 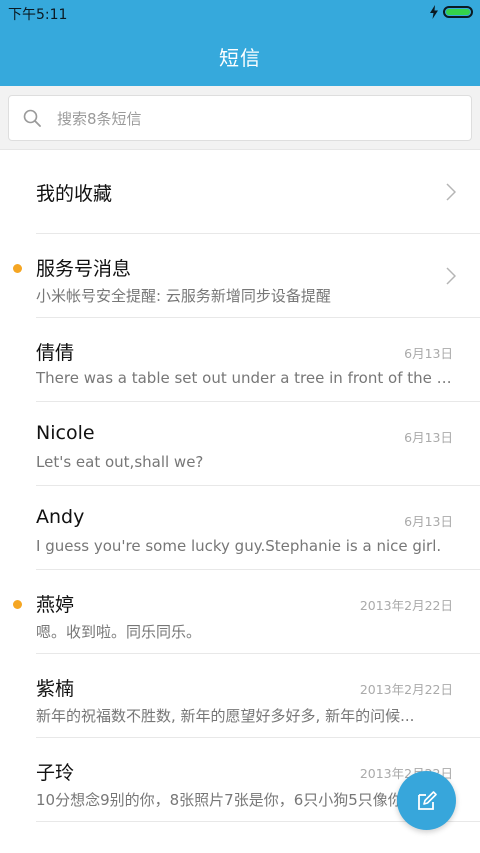 I want to click on service-messages-row: 服务号消息 小米帐号安全提醒: 云服务新增同步设备提醒, so click(x=240, y=276).